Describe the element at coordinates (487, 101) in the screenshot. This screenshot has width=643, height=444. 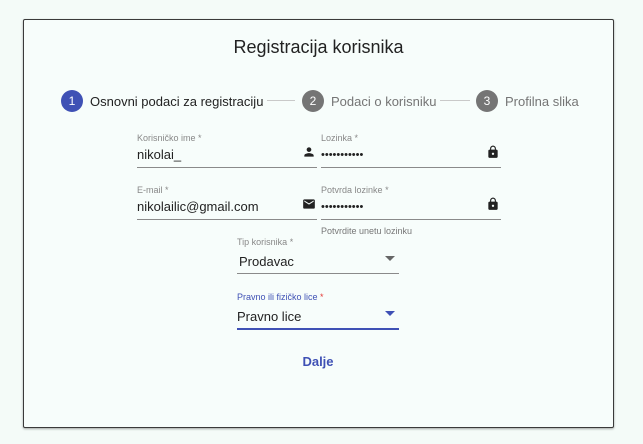
I see `step-3-number: 3` at that location.